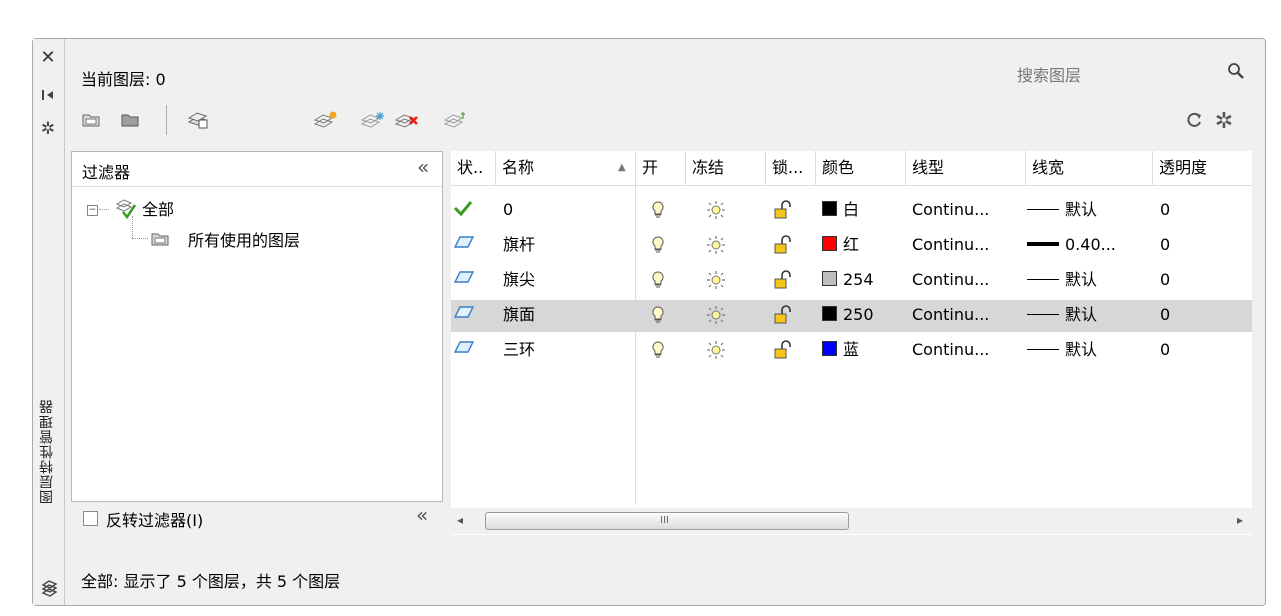 The image size is (1281, 616). What do you see at coordinates (664, 520) in the screenshot?
I see `scrollbar-grip: III` at bounding box center [664, 520].